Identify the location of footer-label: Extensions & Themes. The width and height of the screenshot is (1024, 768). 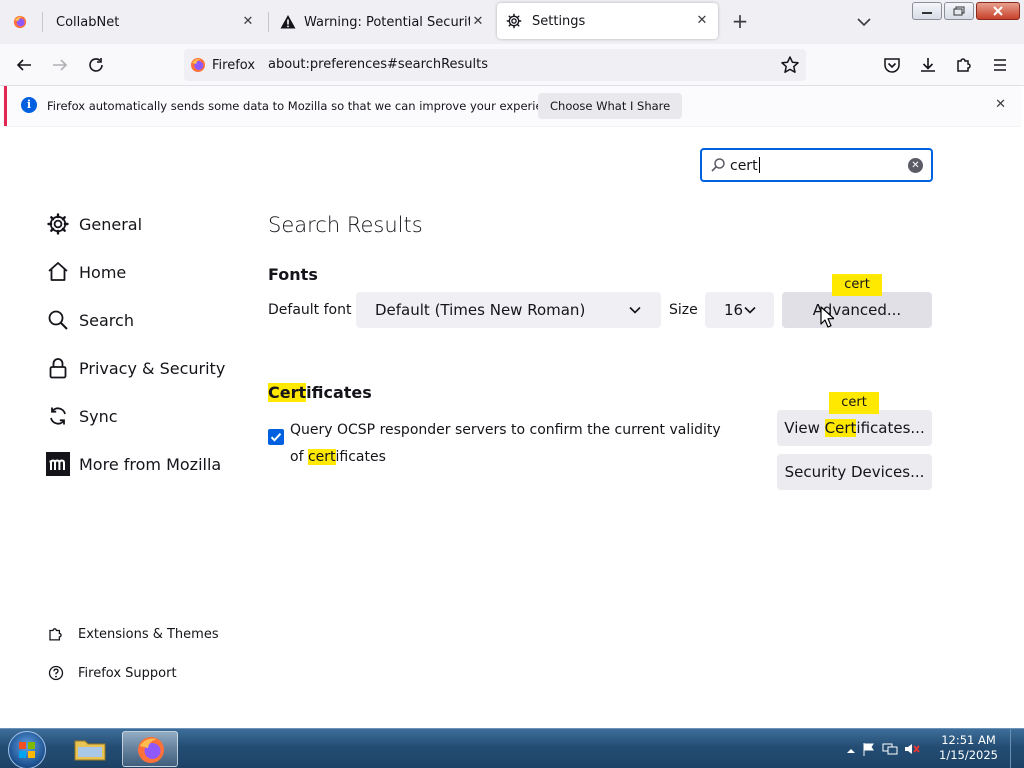
(148, 634).